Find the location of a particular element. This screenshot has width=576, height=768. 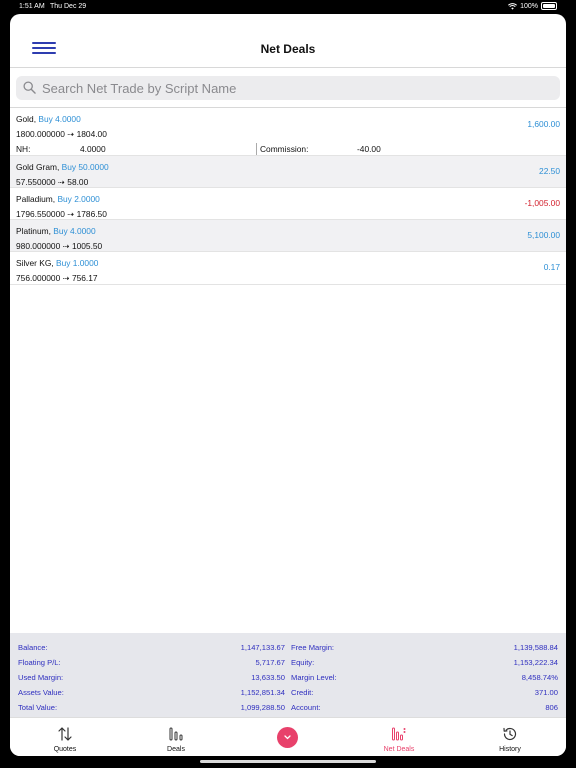

summary-label: Equity: is located at coordinates (303, 662).